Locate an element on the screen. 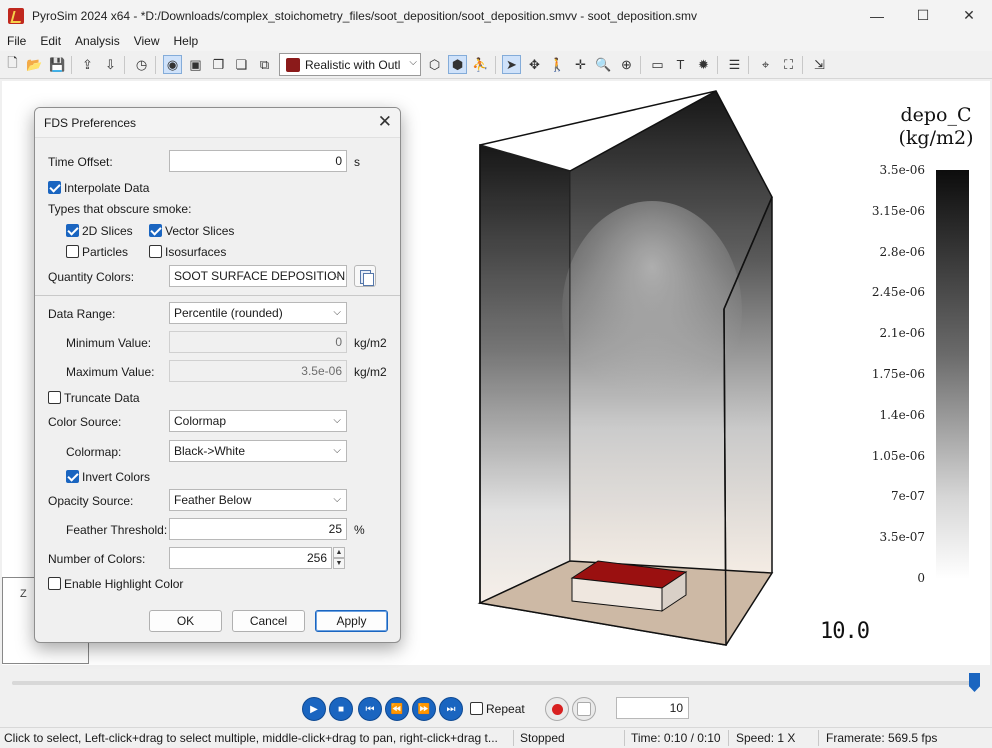 The width and height of the screenshot is (992, 748). render-mode-select: Realistic with Outl ⌵ is located at coordinates (350, 64).